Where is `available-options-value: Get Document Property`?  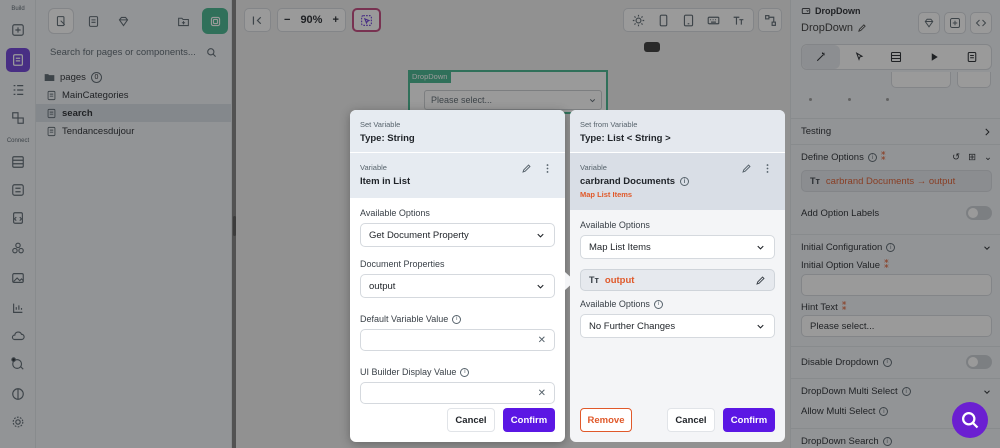 available-options-value: Get Document Property is located at coordinates (419, 235).